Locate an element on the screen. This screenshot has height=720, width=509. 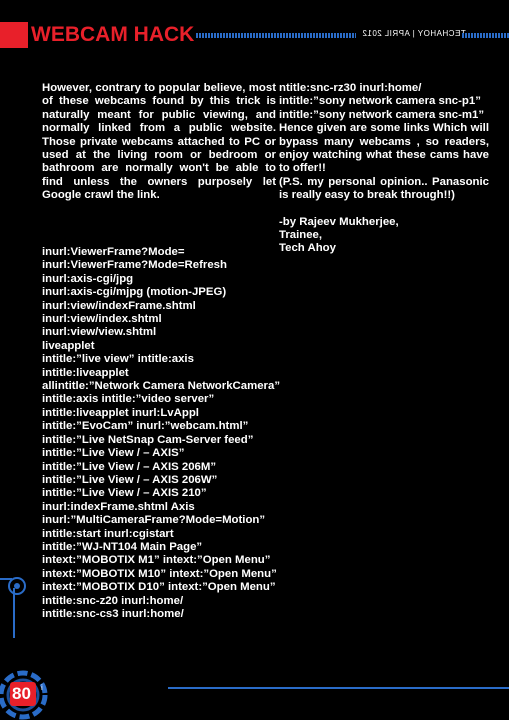
list-item: inurl:axis-cgi/jpg is located at coordinates (88, 278).